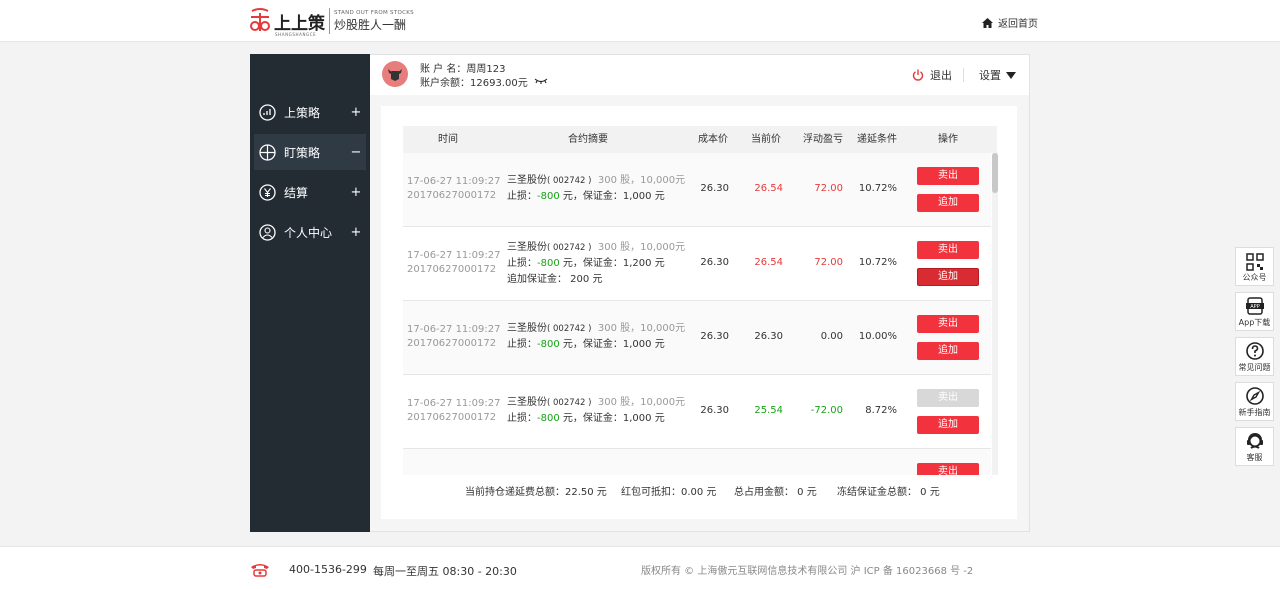  I want to click on eye-closed-icon, so click(541, 81).